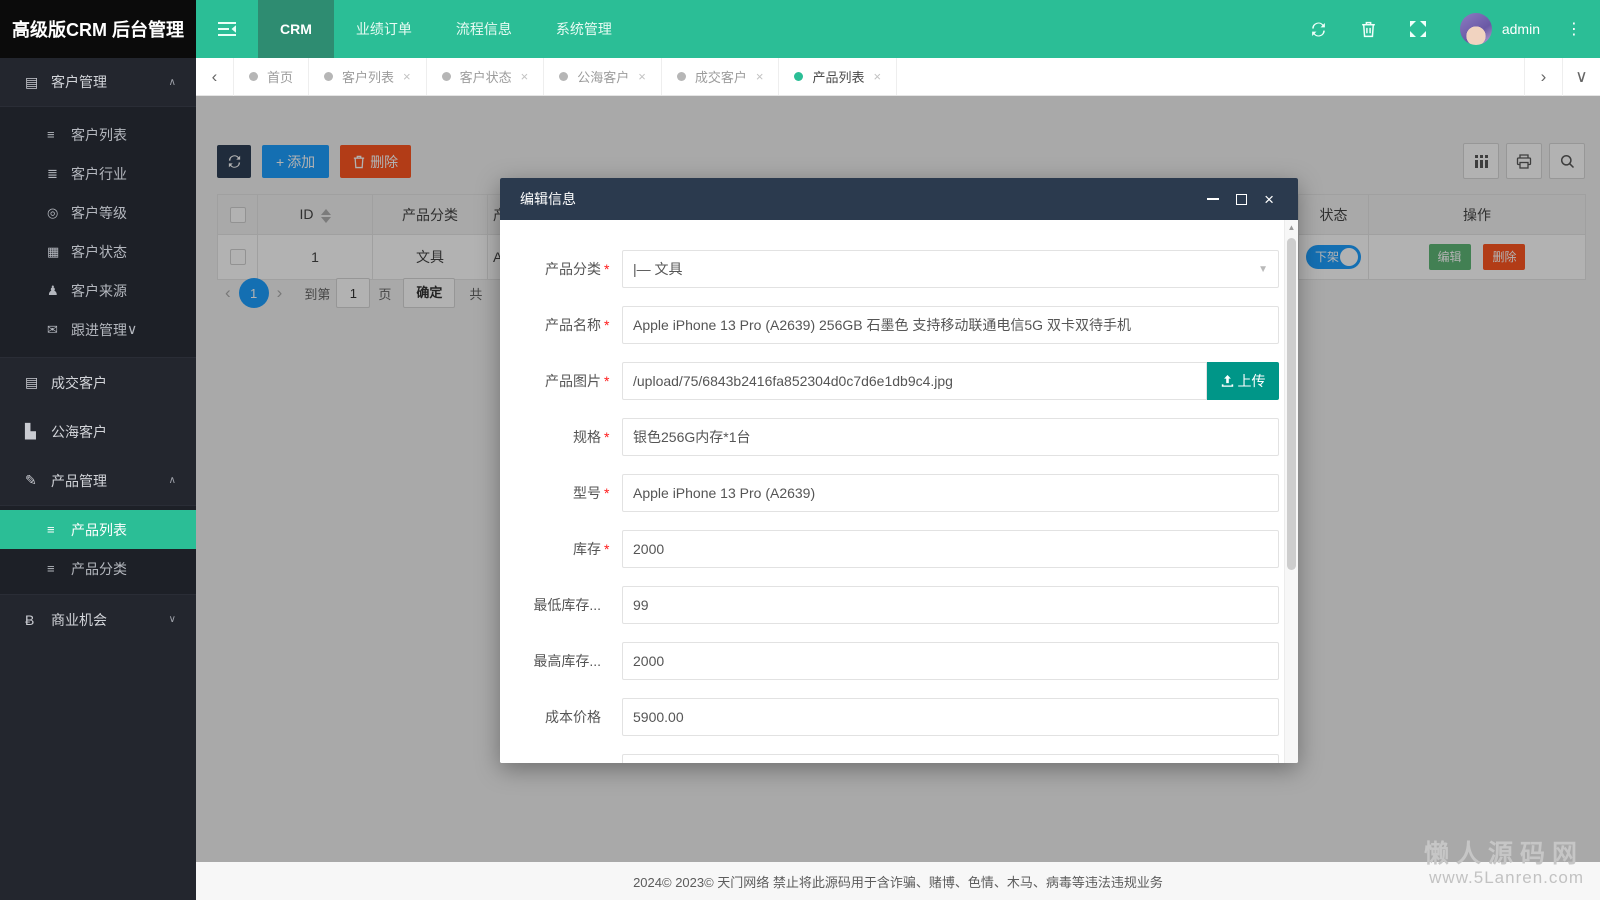 The height and width of the screenshot is (900, 1600). Describe the element at coordinates (603, 76) in the screenshot. I see `tab-public-customers: 公海客户 ×` at that location.